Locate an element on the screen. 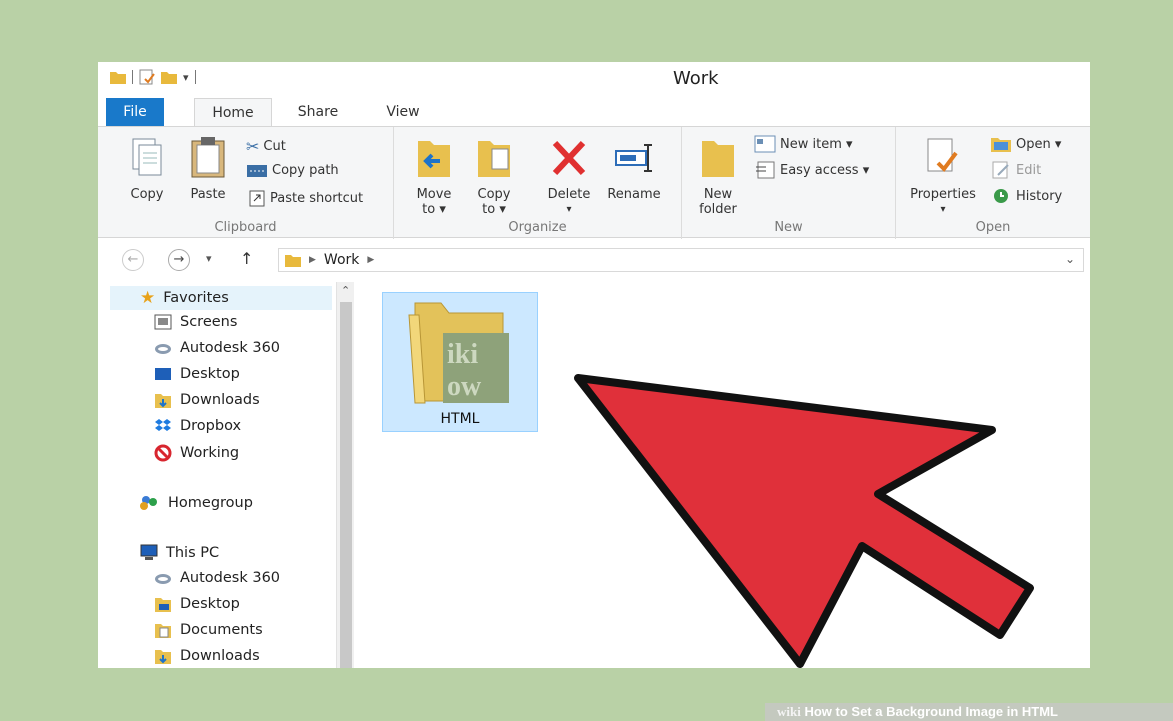 This screenshot has width=1173, height=721. watermark-text: How to Set a Background Image in HTML is located at coordinates (931, 711).